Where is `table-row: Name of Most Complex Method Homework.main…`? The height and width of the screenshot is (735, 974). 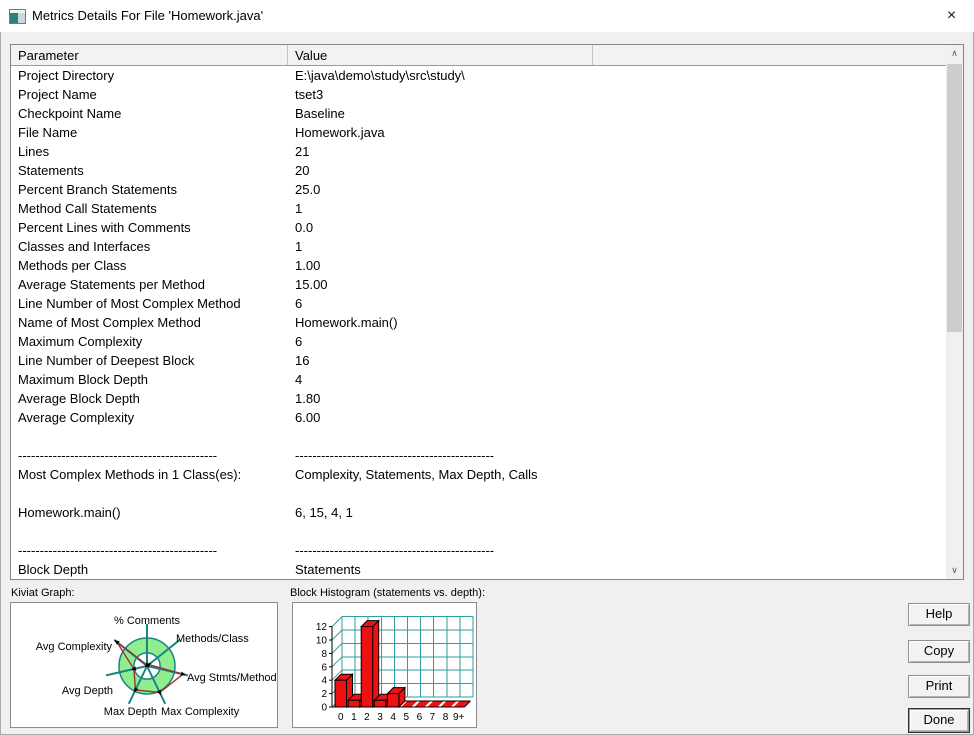
table-row: Name of Most Complex Method Homework.main… is located at coordinates (478, 322).